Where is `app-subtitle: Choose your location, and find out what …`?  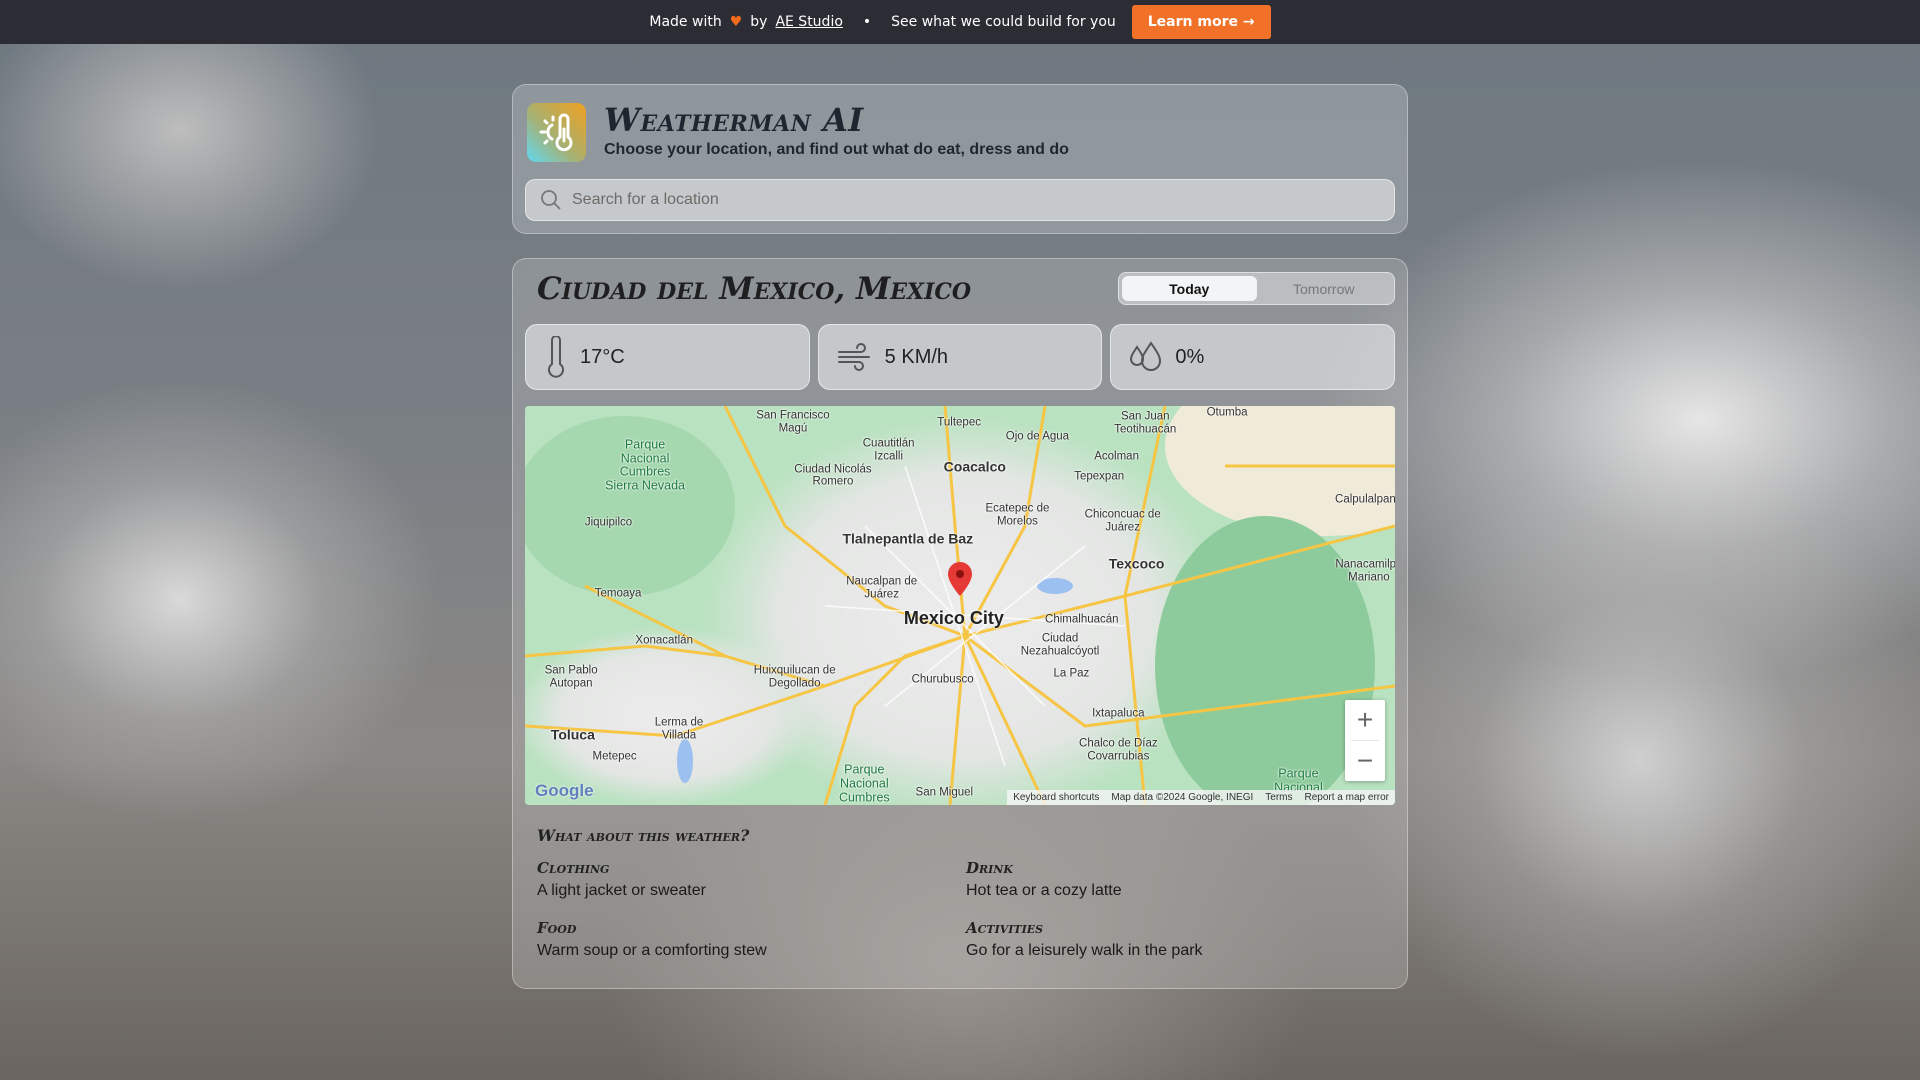
app-subtitle: Choose your location, and find out what … is located at coordinates (836, 149).